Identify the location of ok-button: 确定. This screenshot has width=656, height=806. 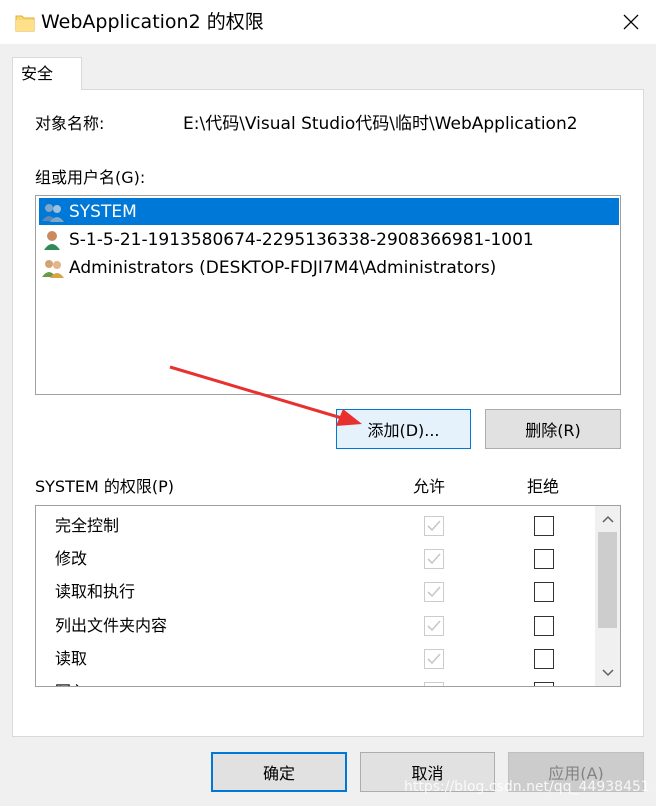
(279, 772).